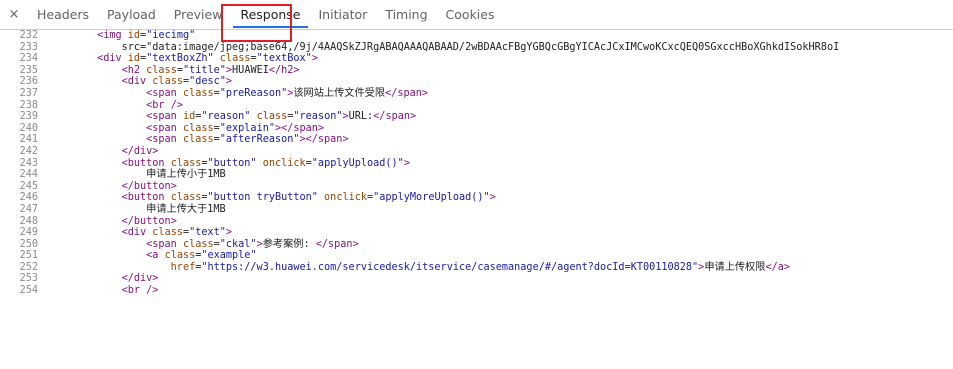  What do you see at coordinates (28, 233) in the screenshot?
I see `line-number: 249` at bounding box center [28, 233].